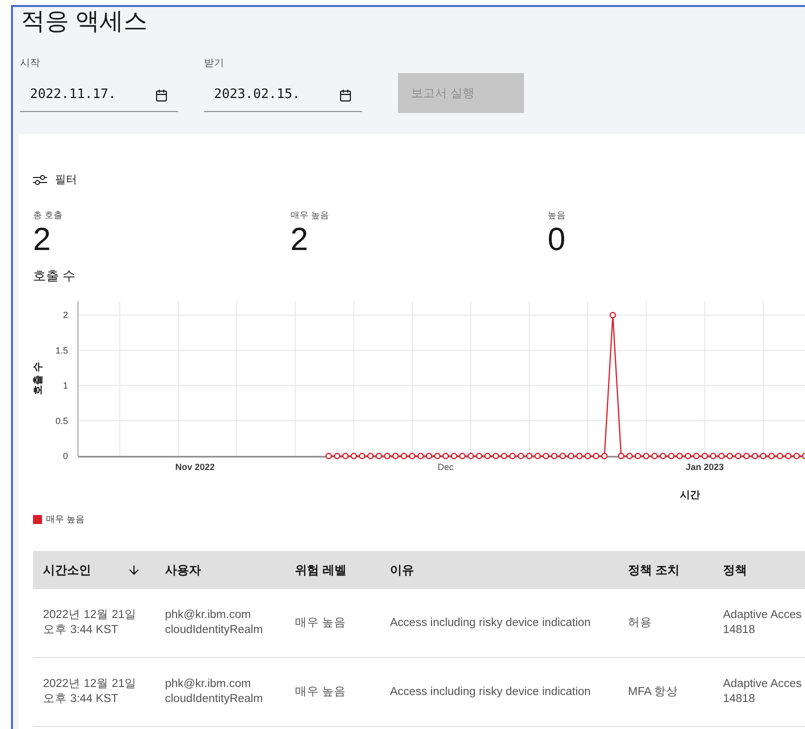 This screenshot has height=729, width=805. What do you see at coordinates (66, 180) in the screenshot?
I see `filter-link: 필터` at bounding box center [66, 180].